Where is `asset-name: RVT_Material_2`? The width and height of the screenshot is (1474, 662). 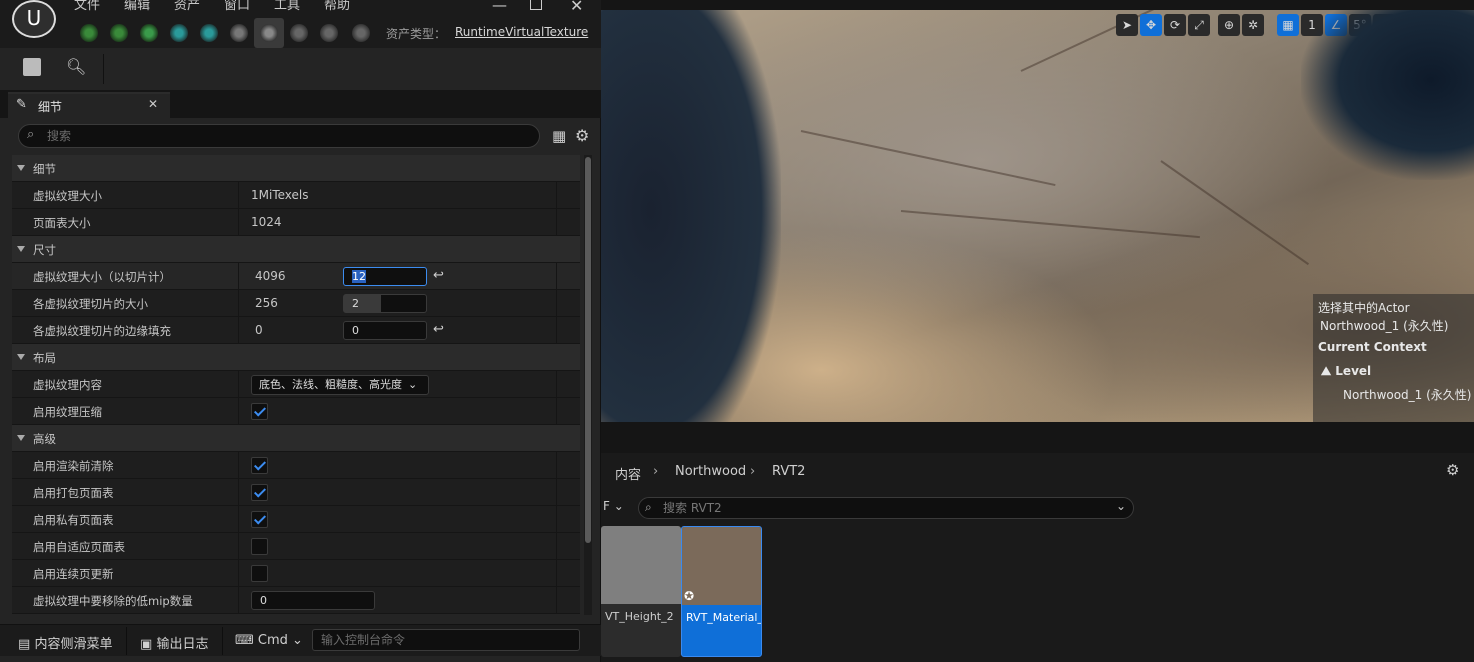
asset-name: RVT_Material_2 is located at coordinates (724, 617).